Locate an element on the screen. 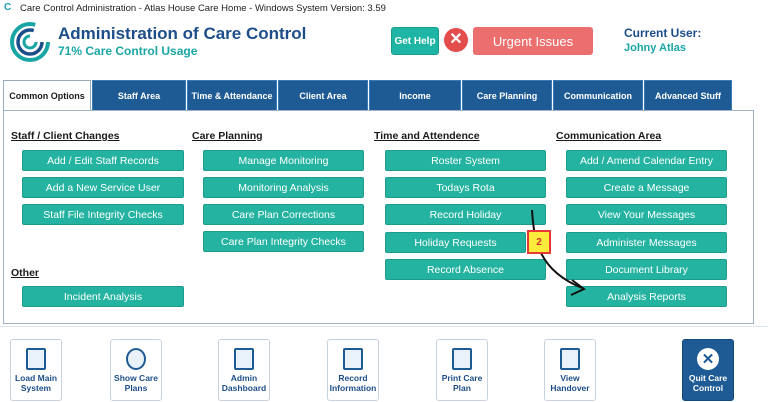 The height and width of the screenshot is (402, 768). show-care-plans-button: Show Care Plans is located at coordinates (136, 370).